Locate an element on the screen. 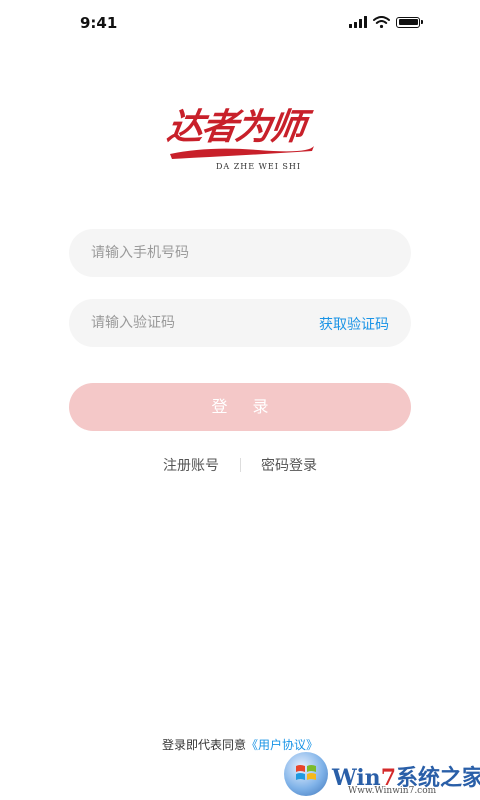 This screenshot has width=480, height=800. verification-code-input is located at coordinates (201, 323).